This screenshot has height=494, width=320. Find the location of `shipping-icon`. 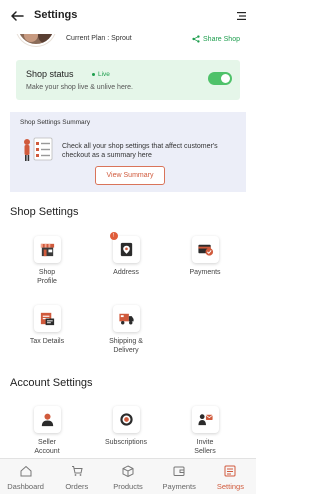

shipping-icon is located at coordinates (126, 319).